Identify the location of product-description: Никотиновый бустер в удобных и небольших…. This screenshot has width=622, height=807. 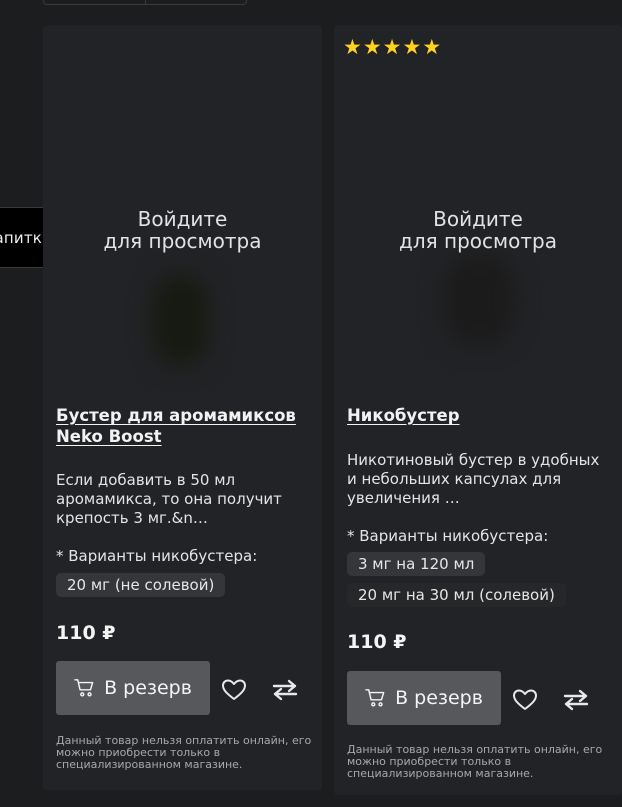
(473, 479).